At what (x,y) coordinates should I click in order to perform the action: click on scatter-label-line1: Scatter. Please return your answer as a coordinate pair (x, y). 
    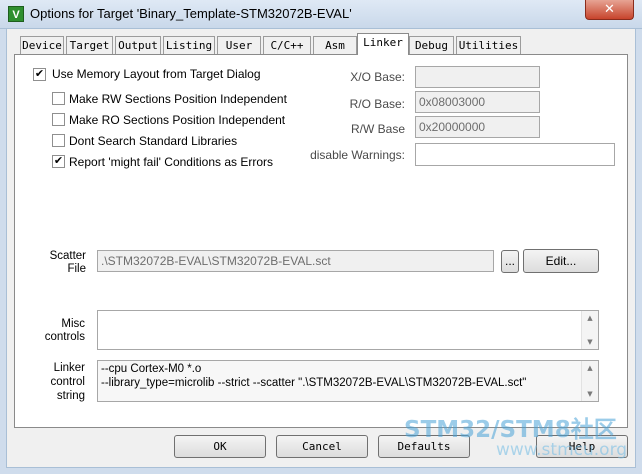
    Looking at the image, I should click on (67, 256).